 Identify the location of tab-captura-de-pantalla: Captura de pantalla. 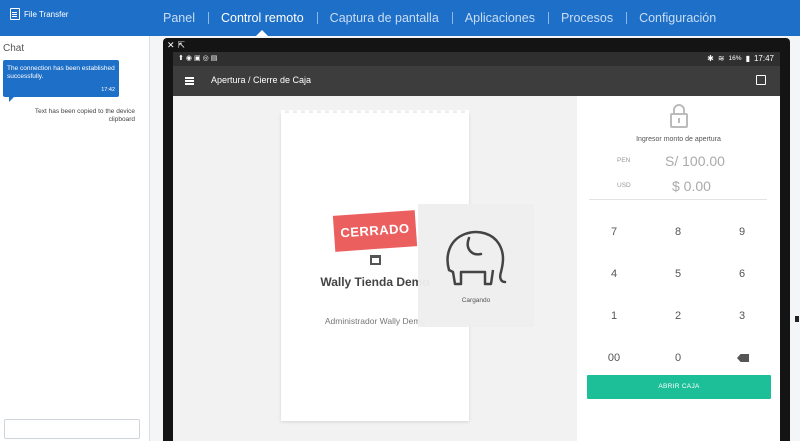
(384, 18).